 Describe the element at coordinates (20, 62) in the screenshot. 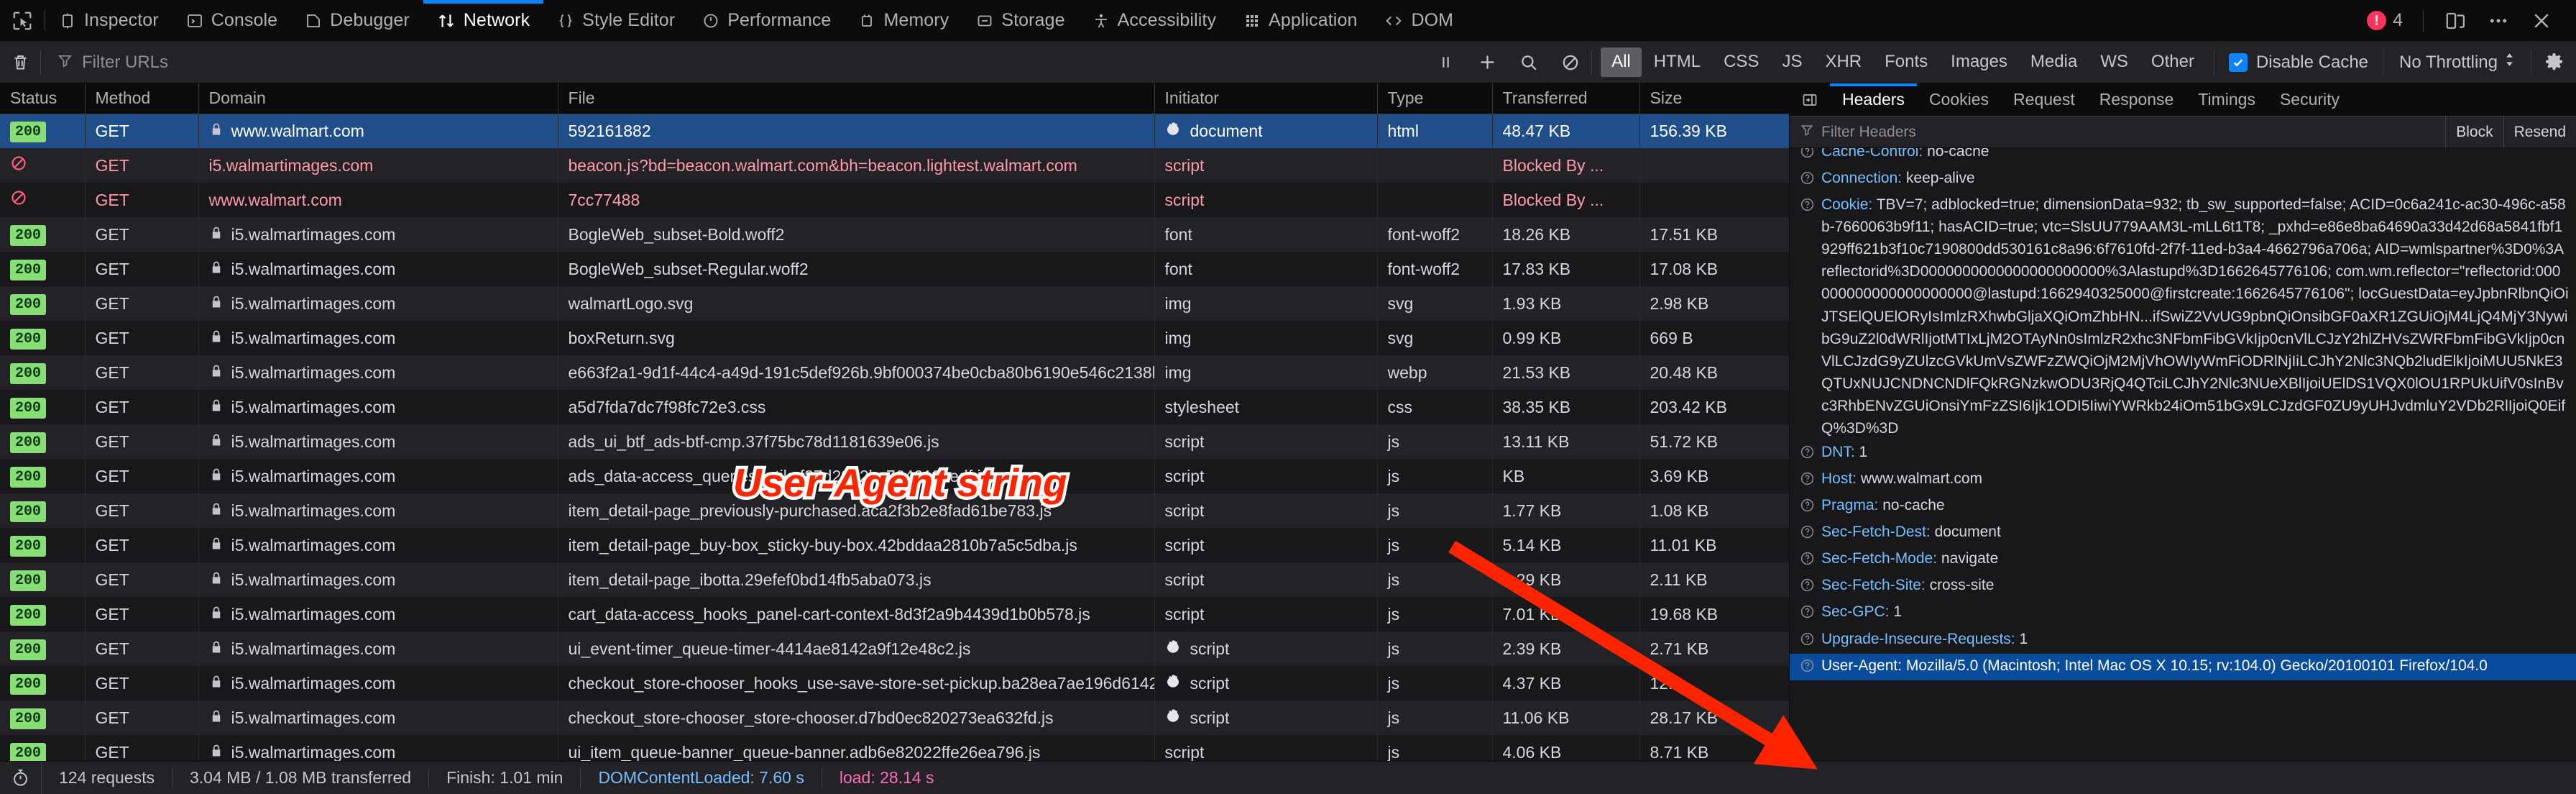

I see `clear-requests-icon` at that location.